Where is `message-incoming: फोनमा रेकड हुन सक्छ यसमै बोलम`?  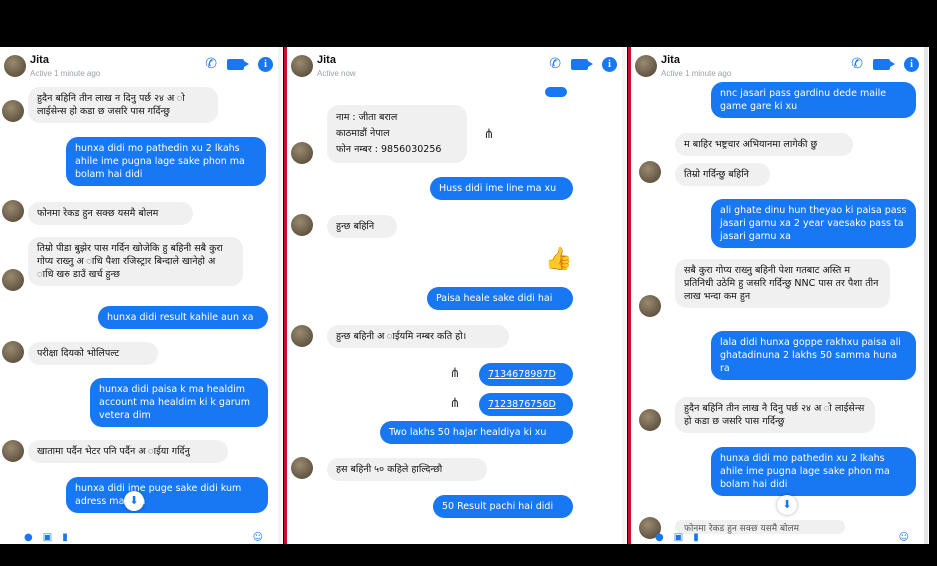
message-incoming: फोनमा रेकड हुन सक्छ यसमै बोलम is located at coordinates (110, 213).